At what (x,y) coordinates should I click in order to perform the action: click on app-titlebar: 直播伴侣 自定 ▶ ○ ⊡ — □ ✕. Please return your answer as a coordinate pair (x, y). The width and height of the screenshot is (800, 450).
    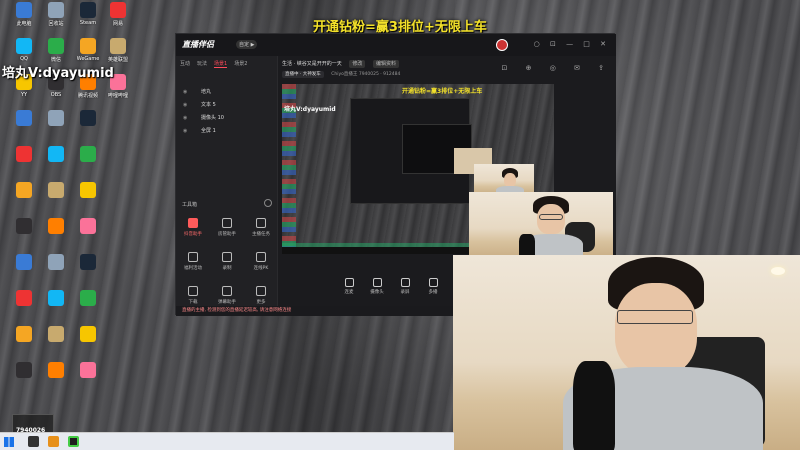
    Looking at the image, I should click on (396, 45).